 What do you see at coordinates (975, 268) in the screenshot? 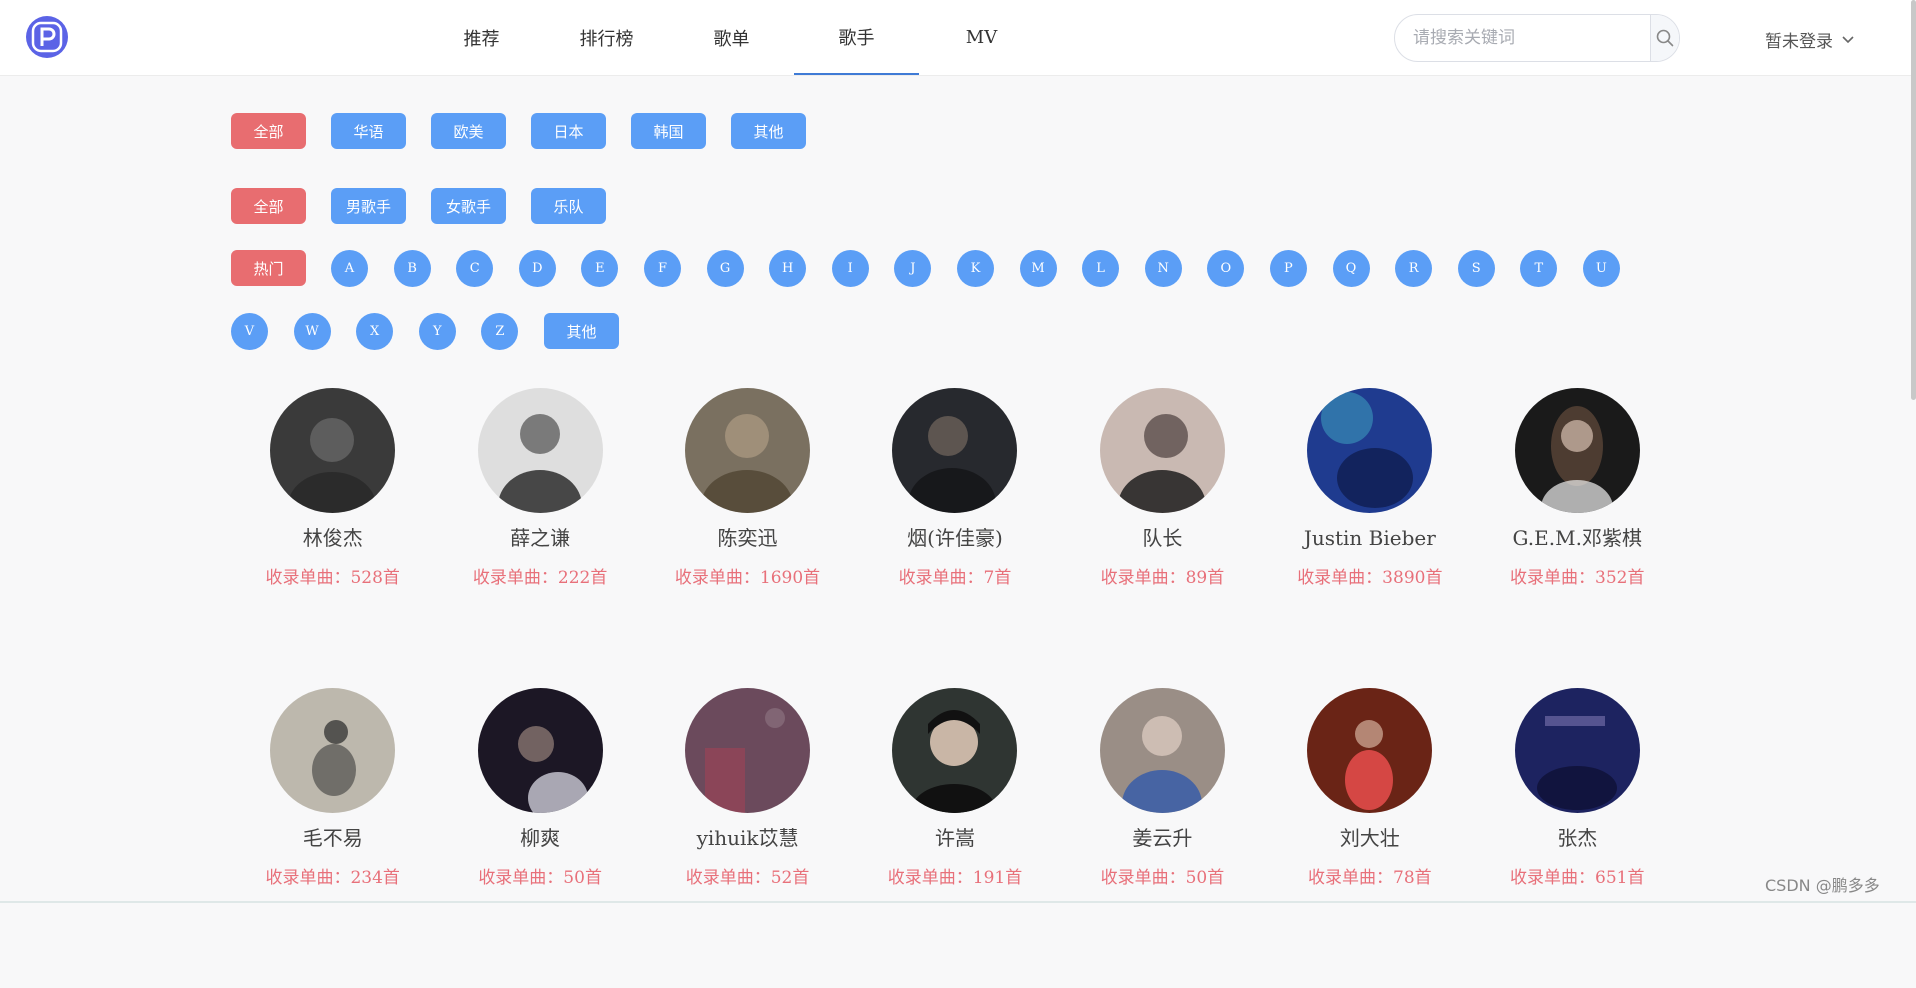
I see `letter-filter-k: K` at bounding box center [975, 268].